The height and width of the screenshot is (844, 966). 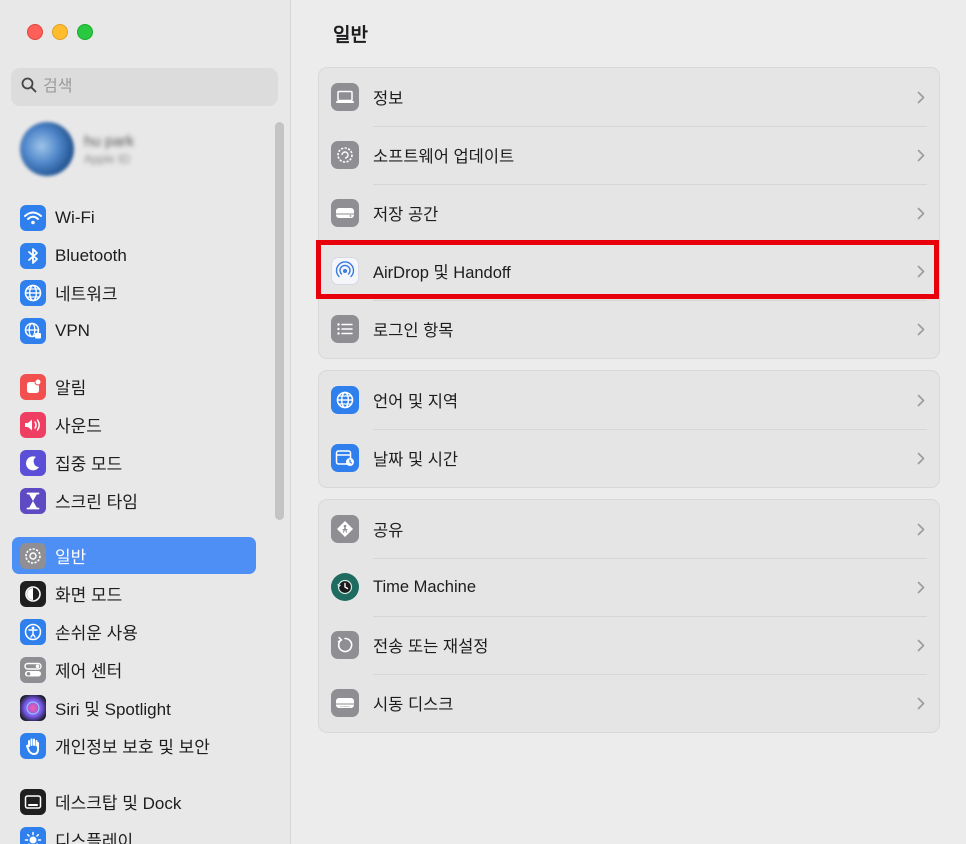 What do you see at coordinates (118, 803) in the screenshot?
I see `sidebar-item-label: 데스크탑 및 Dock` at bounding box center [118, 803].